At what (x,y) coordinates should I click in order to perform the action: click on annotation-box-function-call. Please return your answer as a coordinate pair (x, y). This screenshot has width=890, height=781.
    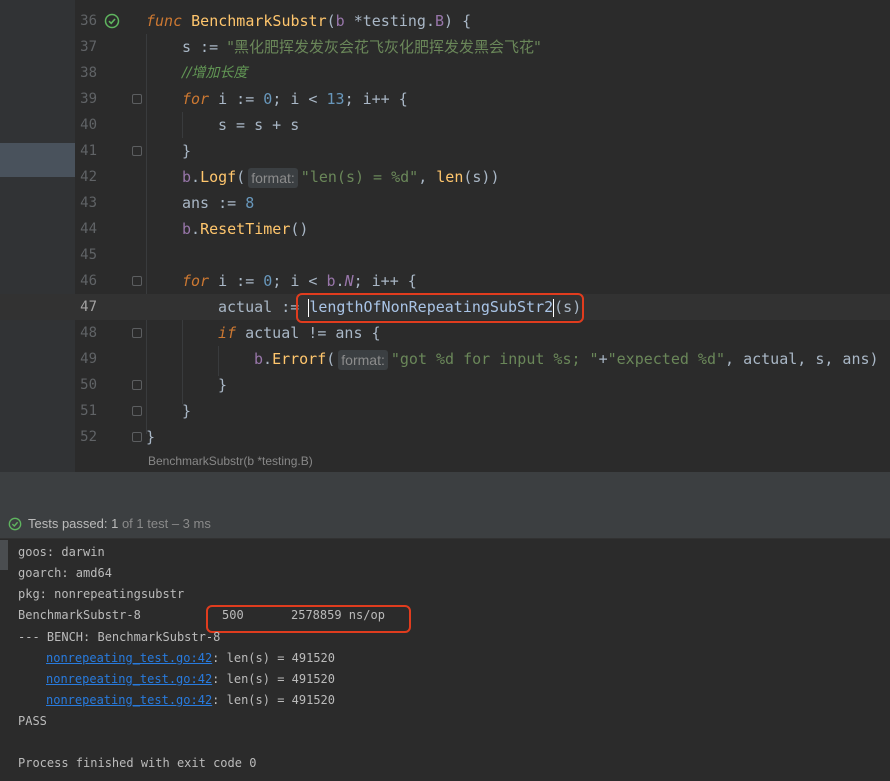
    Looking at the image, I should click on (440, 308).